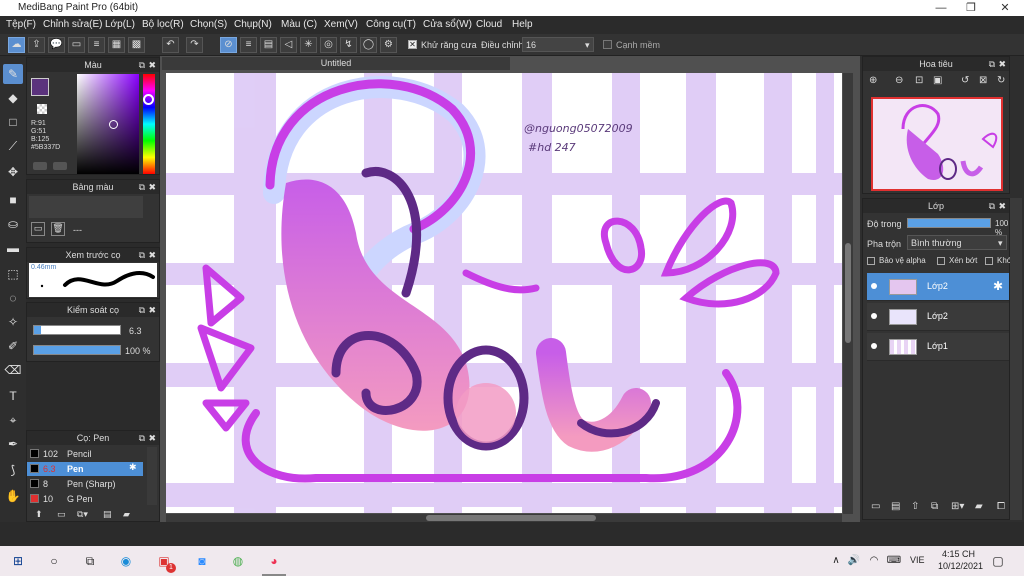 The image size is (1024, 576). What do you see at coordinates (18, 561) in the screenshot?
I see `windows-start-icon: ⊞` at bounding box center [18, 561].